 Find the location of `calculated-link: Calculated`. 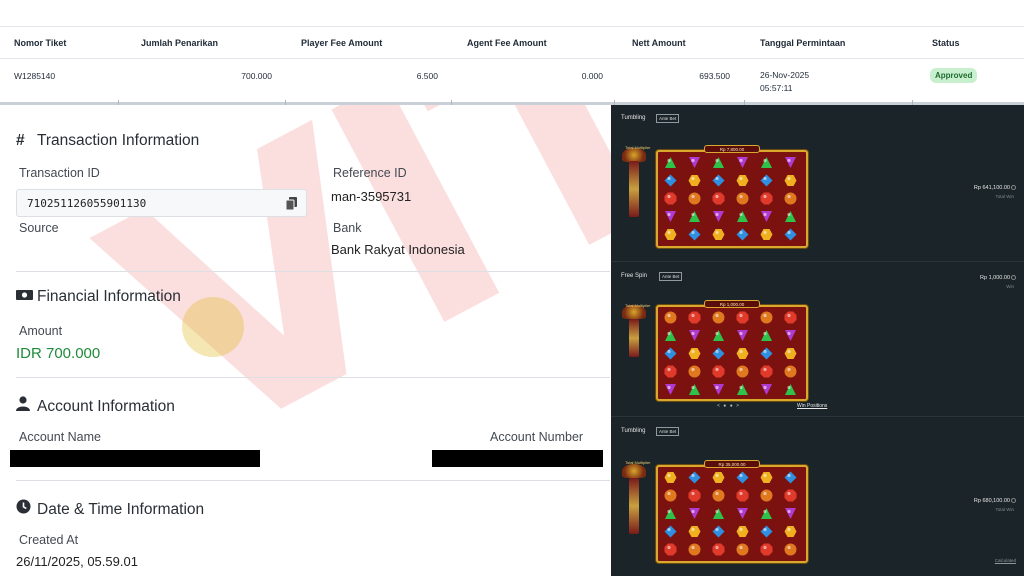

calculated-link: Calculated is located at coordinates (1005, 560).